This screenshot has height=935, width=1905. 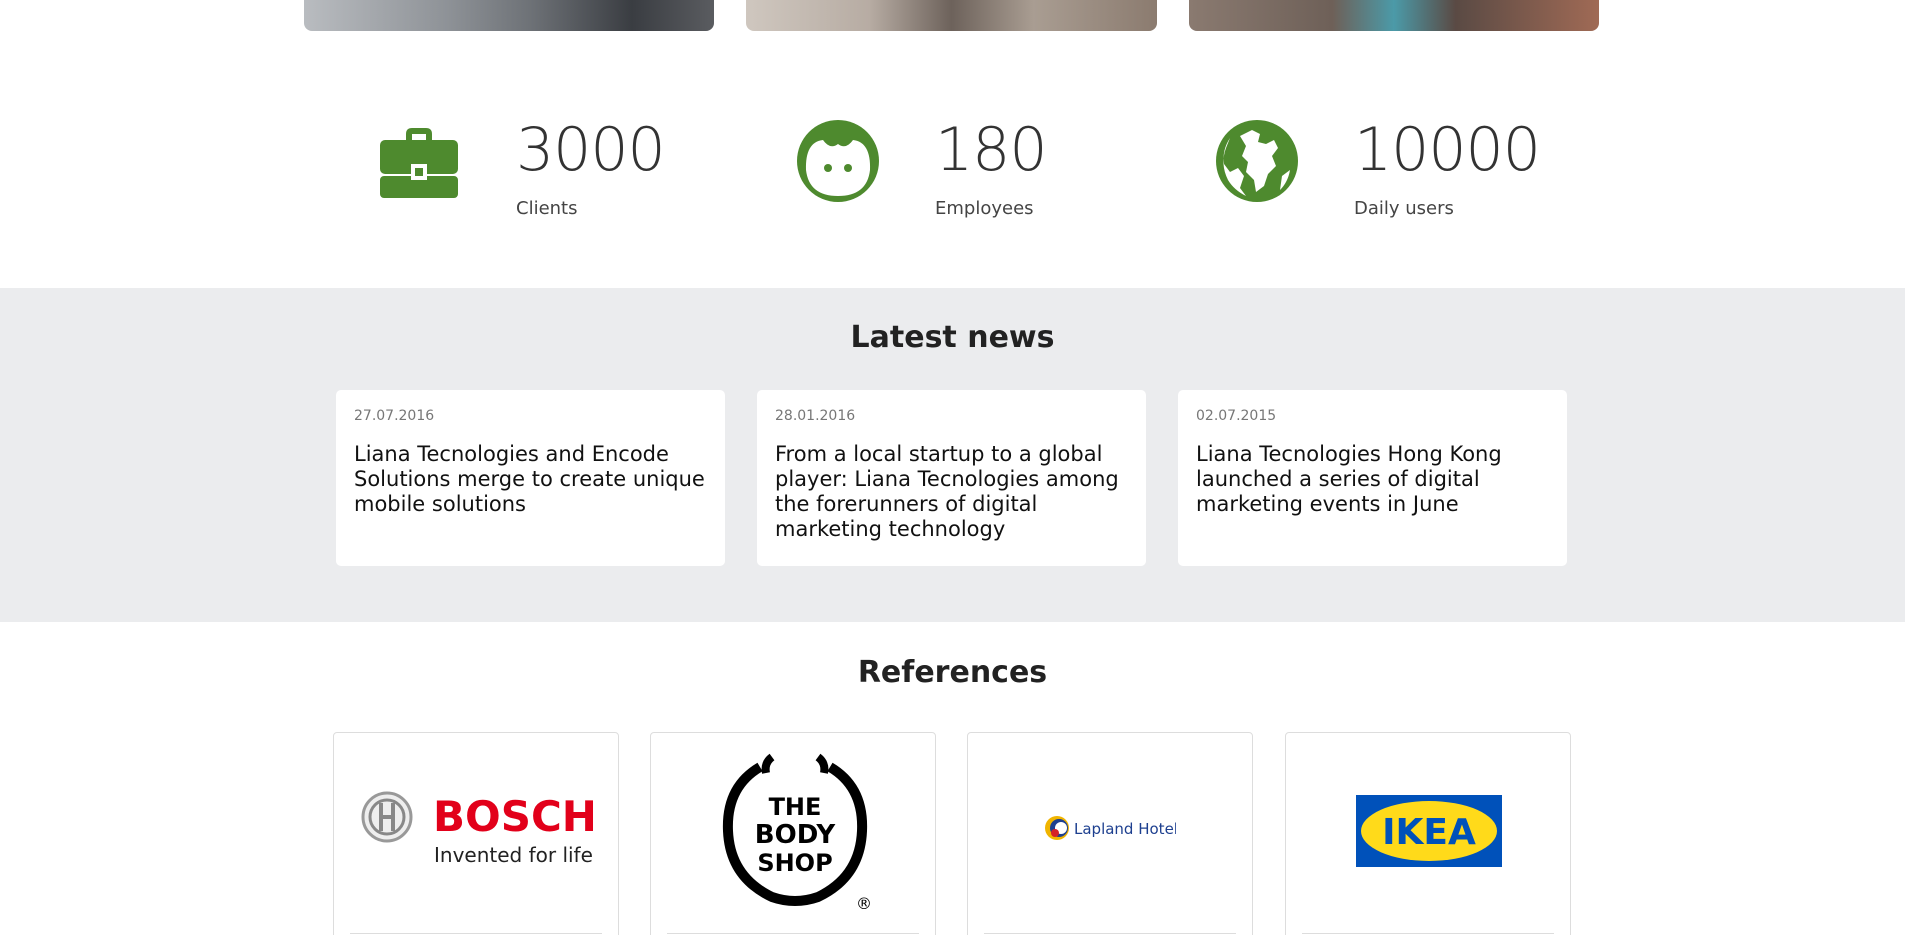 I want to click on stat-value: 10000, so click(x=1447, y=150).